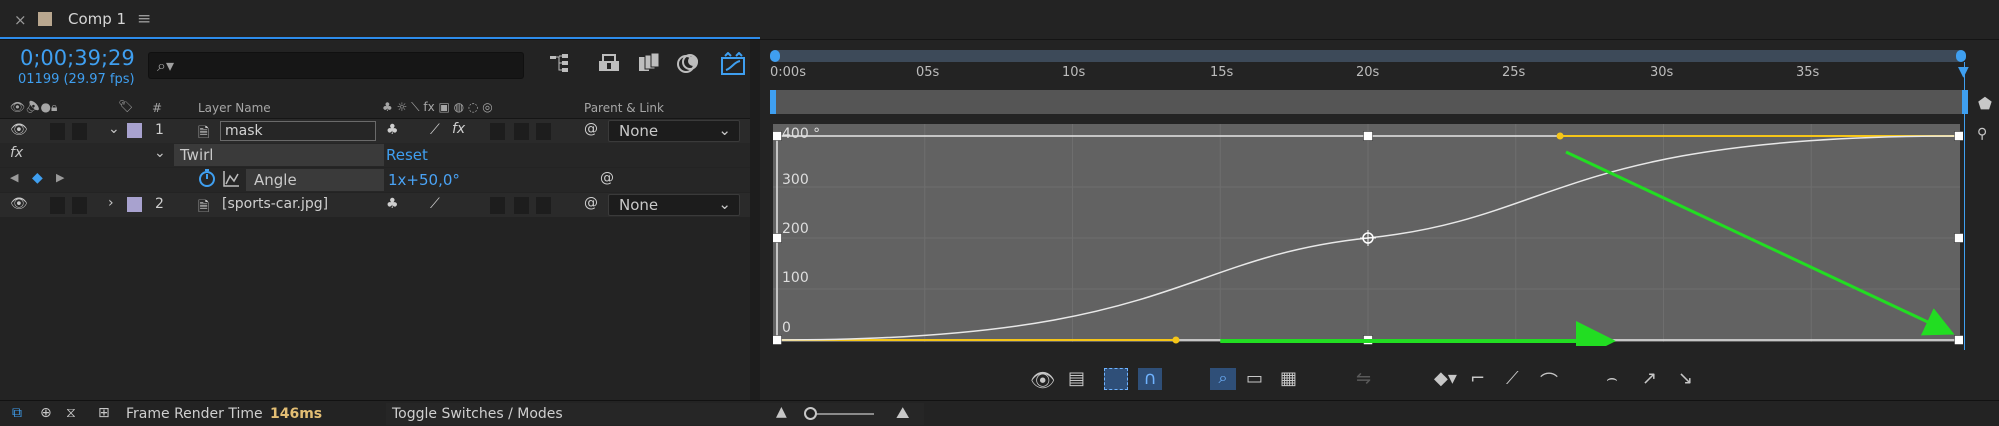  Describe the element at coordinates (1961, 56) in the screenshot. I see `work-area-end-handle` at that location.